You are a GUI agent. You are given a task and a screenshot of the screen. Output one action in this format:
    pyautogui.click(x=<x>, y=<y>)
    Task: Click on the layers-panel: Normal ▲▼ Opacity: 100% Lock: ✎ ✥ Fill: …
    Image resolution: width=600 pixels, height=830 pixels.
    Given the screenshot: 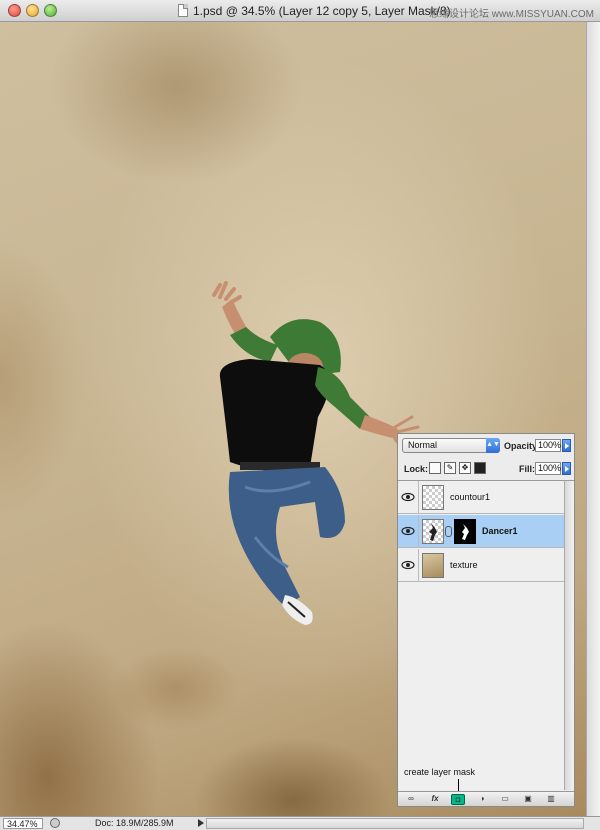 What is the action you would take?
    pyautogui.click(x=486, y=620)
    